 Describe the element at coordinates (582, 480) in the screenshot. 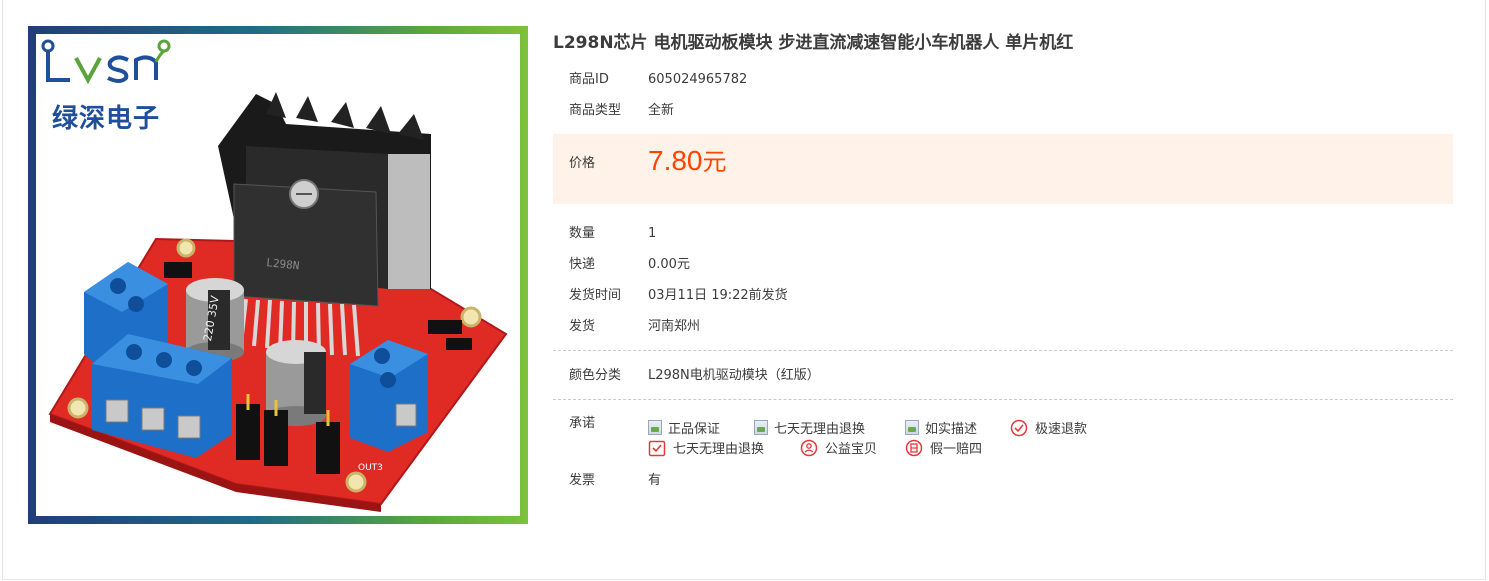

I see `spec-label: 发票` at that location.